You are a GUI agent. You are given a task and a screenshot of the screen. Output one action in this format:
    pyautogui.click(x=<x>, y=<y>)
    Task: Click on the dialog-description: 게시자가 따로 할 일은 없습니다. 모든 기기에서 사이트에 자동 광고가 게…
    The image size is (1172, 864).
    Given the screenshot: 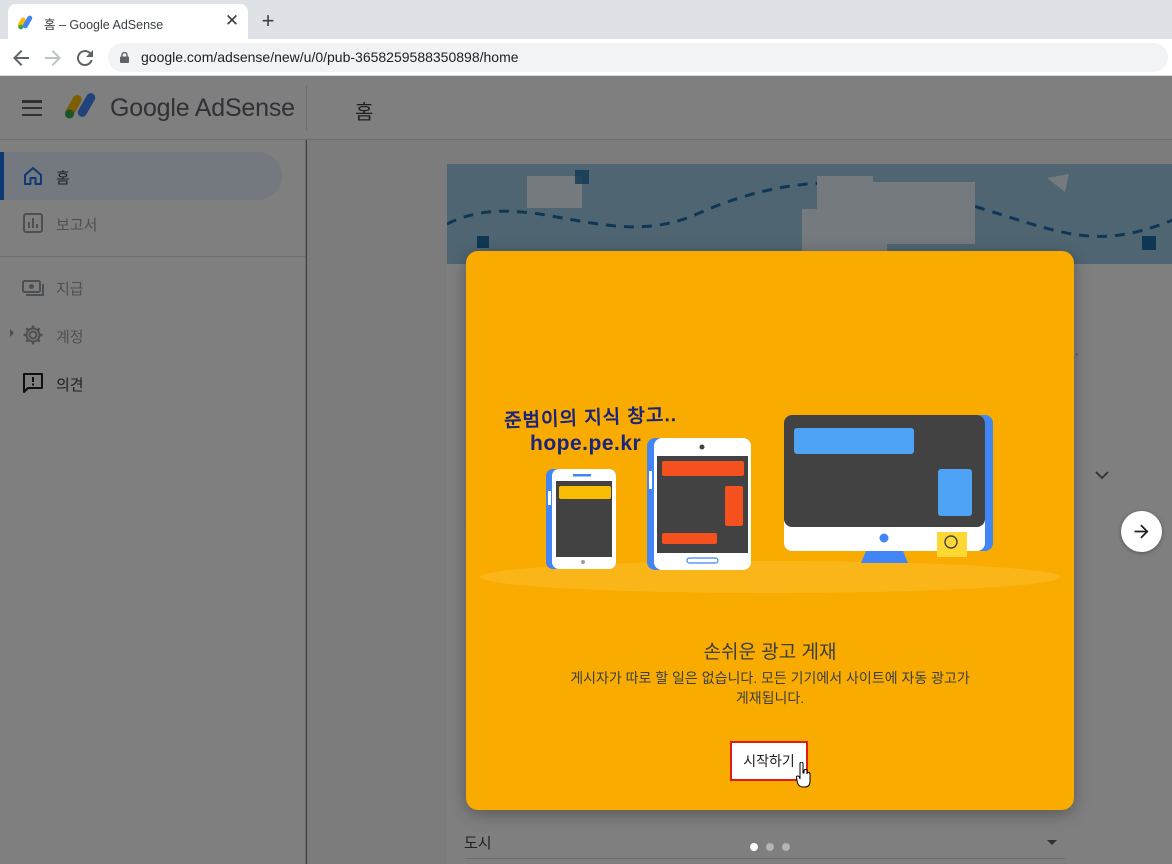 What is the action you would take?
    pyautogui.click(x=770, y=688)
    